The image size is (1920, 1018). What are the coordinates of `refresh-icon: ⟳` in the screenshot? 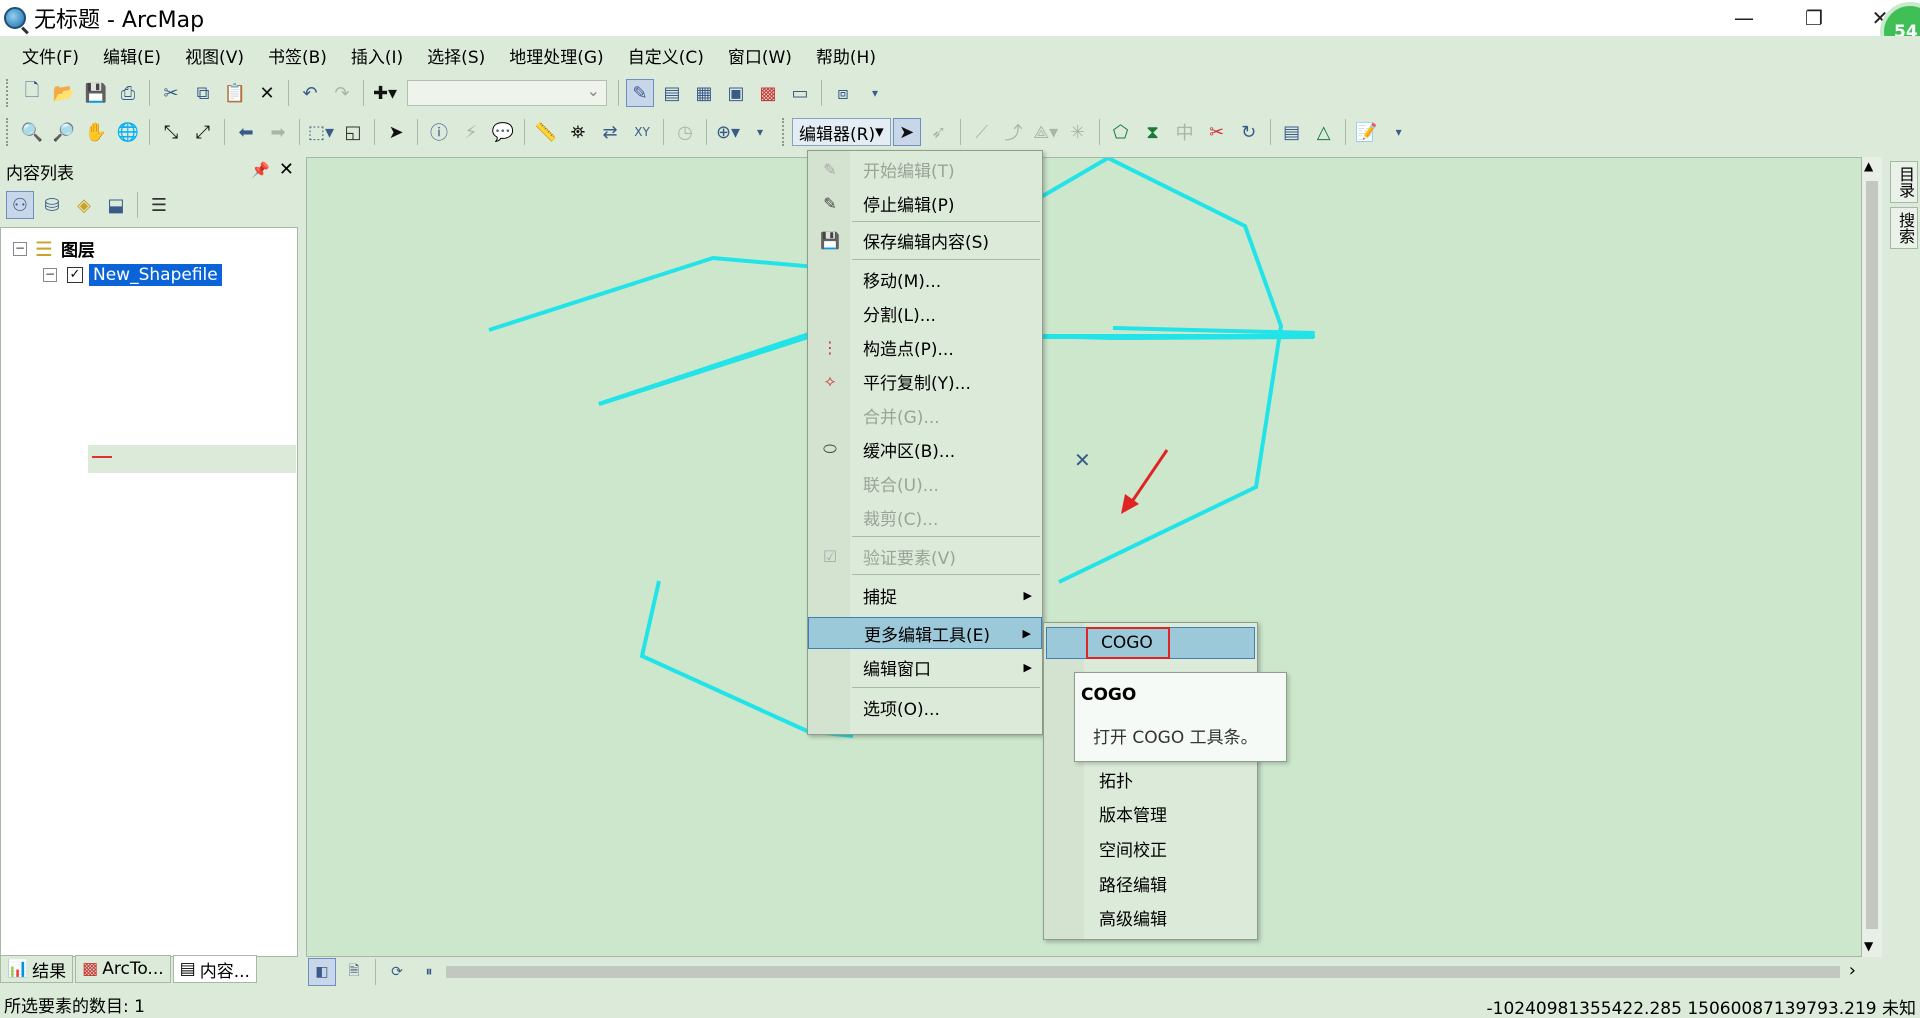 It's located at (397, 972).